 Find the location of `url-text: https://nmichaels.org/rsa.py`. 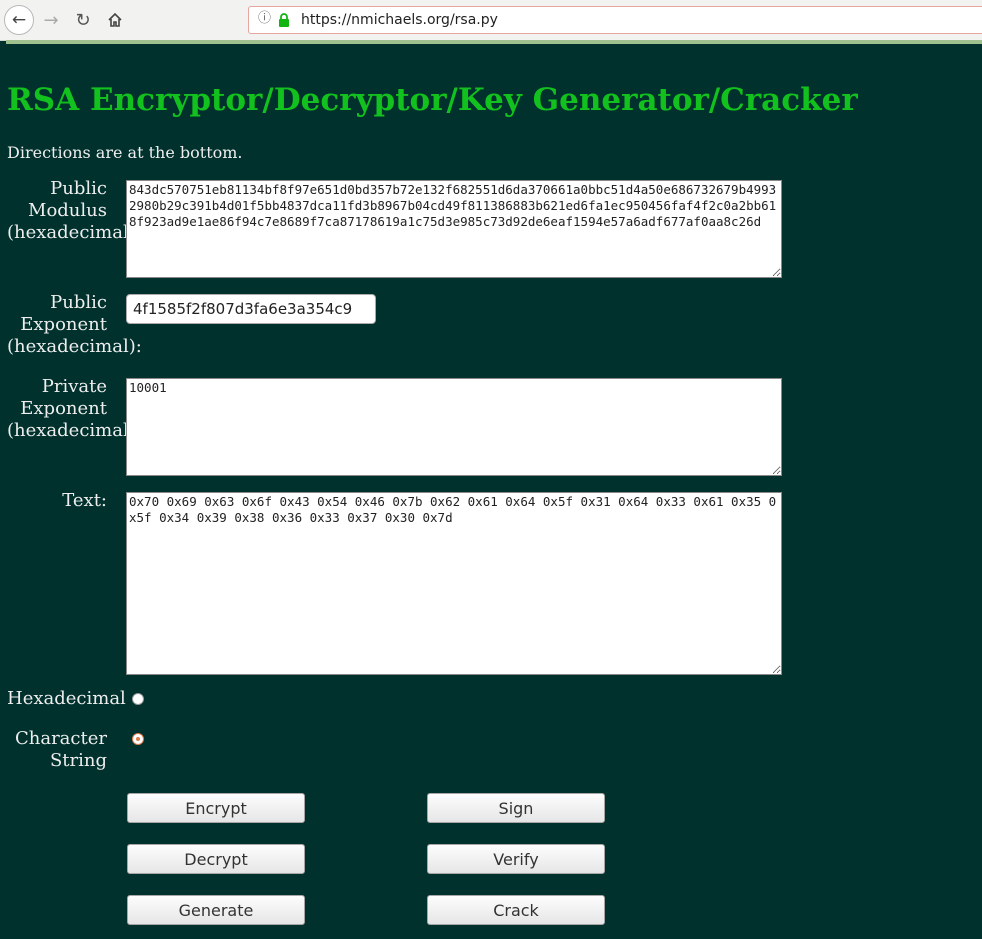

url-text: https://nmichaels.org/rsa.py is located at coordinates (399, 20).